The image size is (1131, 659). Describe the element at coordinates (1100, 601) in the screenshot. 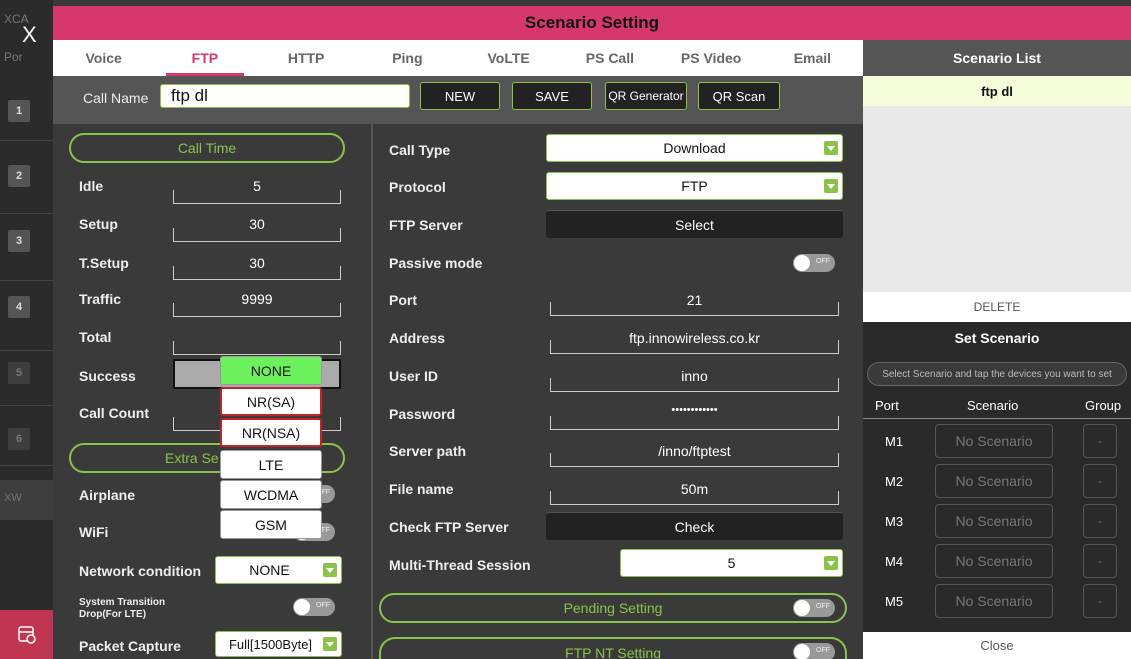

I see `port-m5-group: -` at that location.